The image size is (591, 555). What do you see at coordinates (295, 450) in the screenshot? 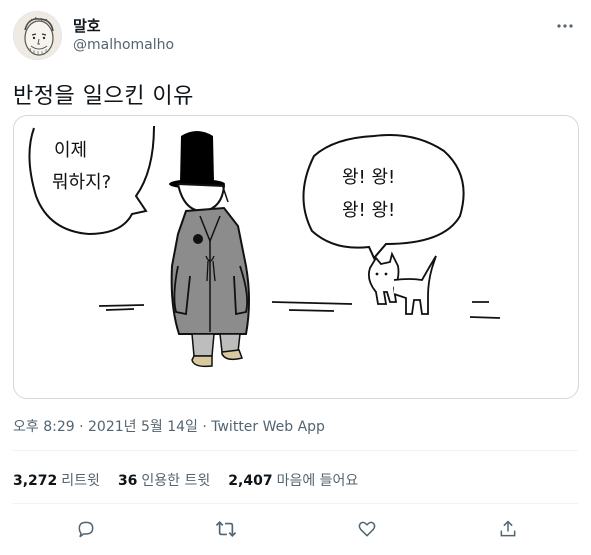
I see `divider-top` at bounding box center [295, 450].